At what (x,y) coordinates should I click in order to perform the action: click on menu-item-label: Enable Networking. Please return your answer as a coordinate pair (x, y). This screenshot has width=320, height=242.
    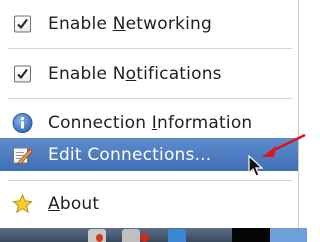
    Looking at the image, I should click on (130, 24).